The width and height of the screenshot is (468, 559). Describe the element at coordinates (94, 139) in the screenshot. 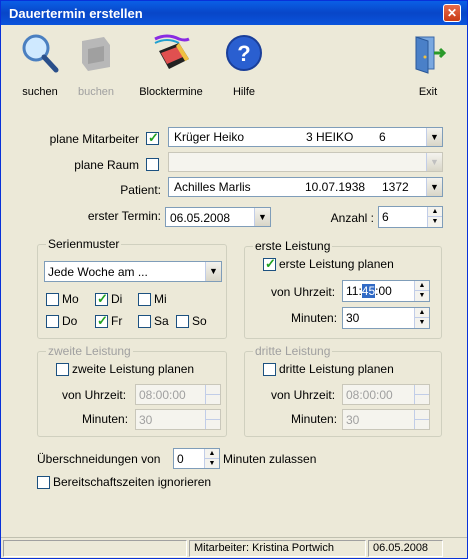

I see `plan-employee-label: plane Mitarbeiter` at that location.